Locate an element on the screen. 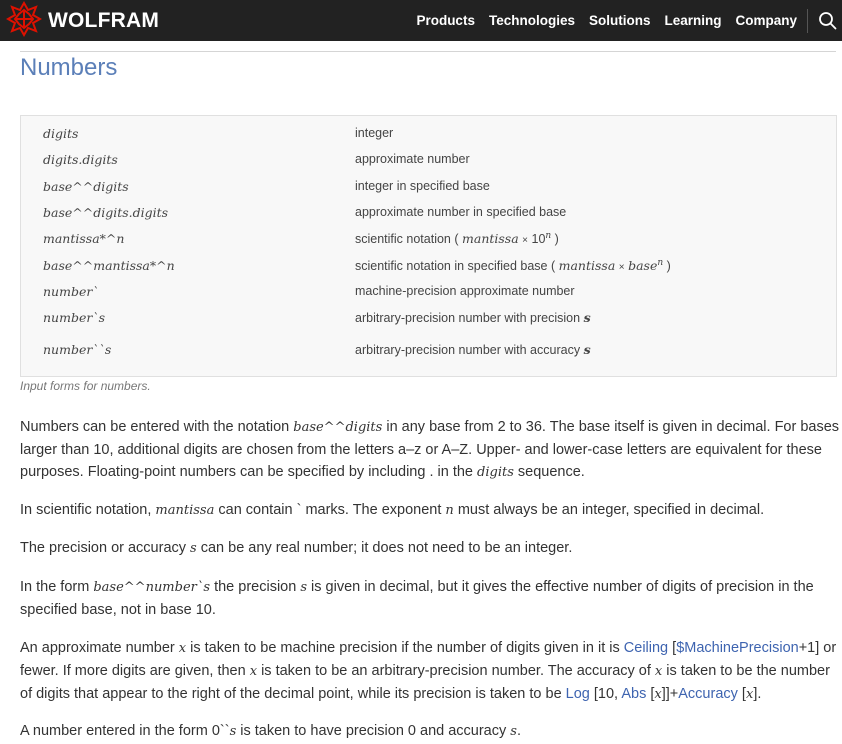  text: A number entered in the form 0`` is located at coordinates (125, 731).